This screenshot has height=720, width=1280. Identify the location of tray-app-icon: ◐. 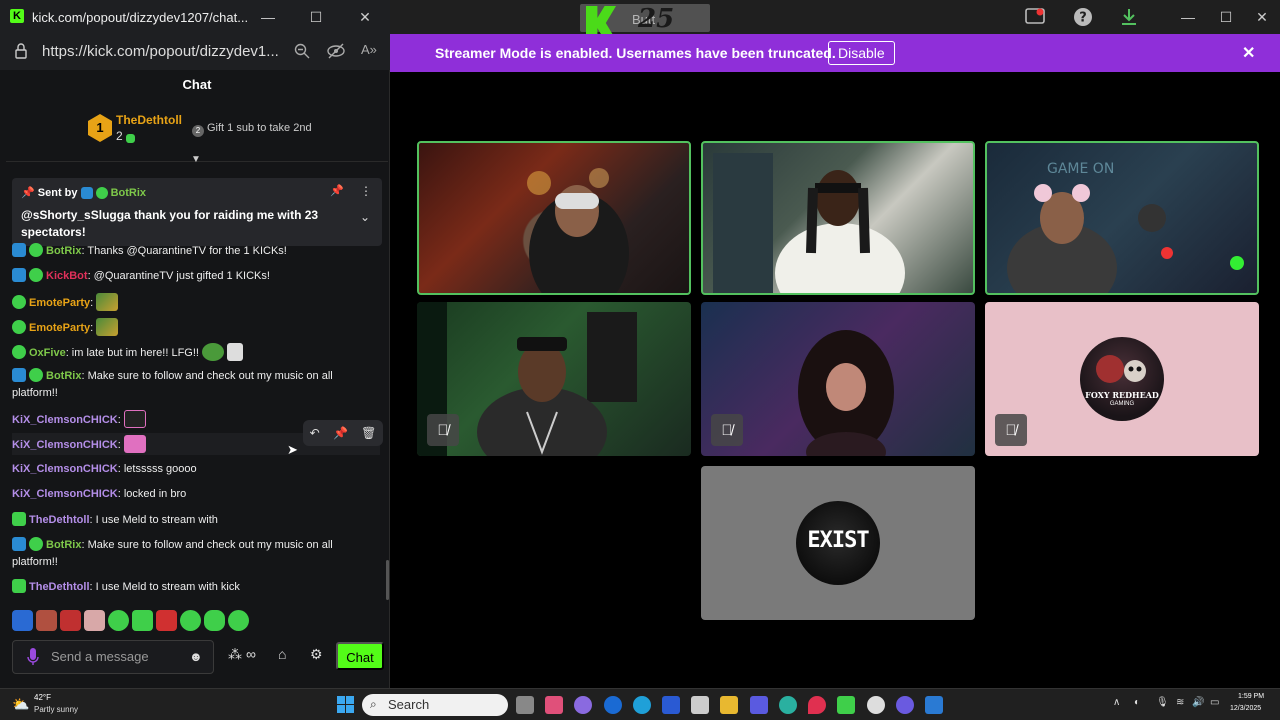
(1137, 702).